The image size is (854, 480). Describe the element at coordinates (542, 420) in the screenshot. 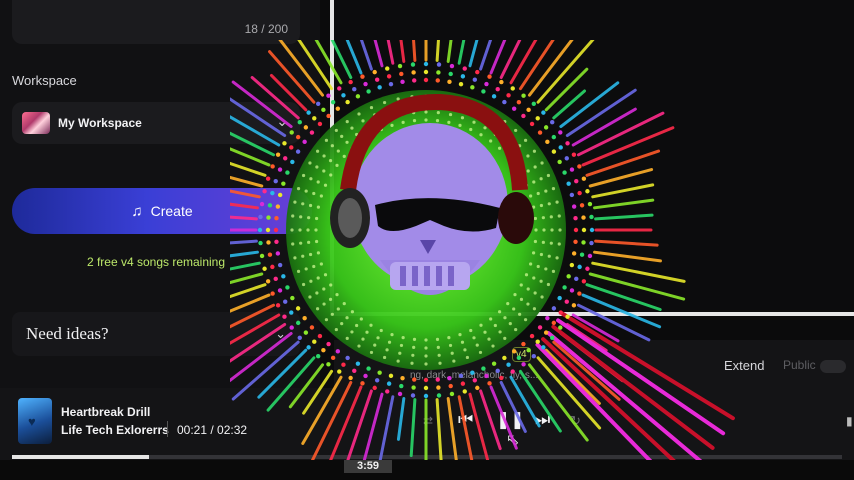

I see `skip-next-icon: ⏭` at that location.